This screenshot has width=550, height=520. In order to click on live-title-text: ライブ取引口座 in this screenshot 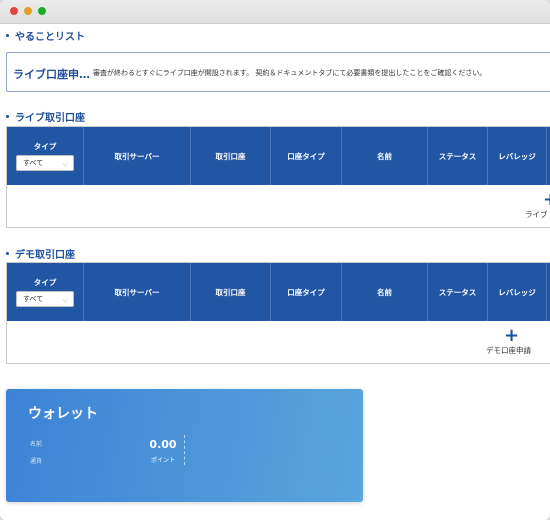, I will do `click(50, 118)`.